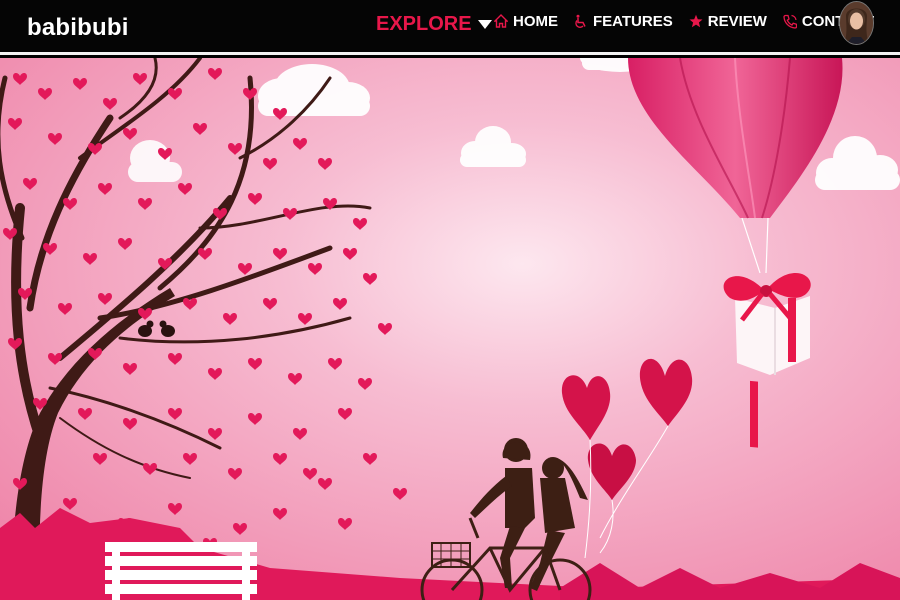 The image size is (900, 600). Describe the element at coordinates (633, 21) in the screenshot. I see `nav-item-features-label: FEATURES` at that location.